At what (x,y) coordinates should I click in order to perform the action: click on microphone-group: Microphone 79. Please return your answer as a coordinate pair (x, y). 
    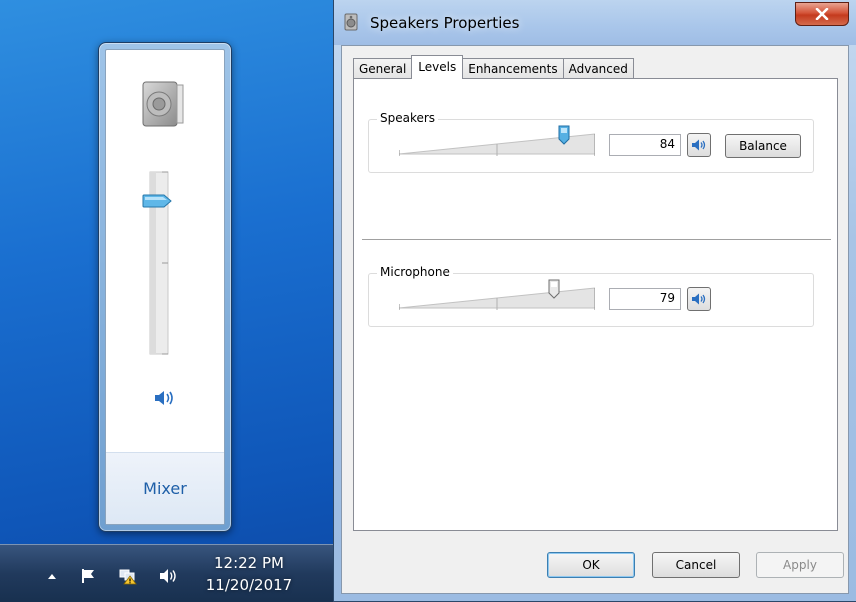
    Looking at the image, I should click on (591, 296).